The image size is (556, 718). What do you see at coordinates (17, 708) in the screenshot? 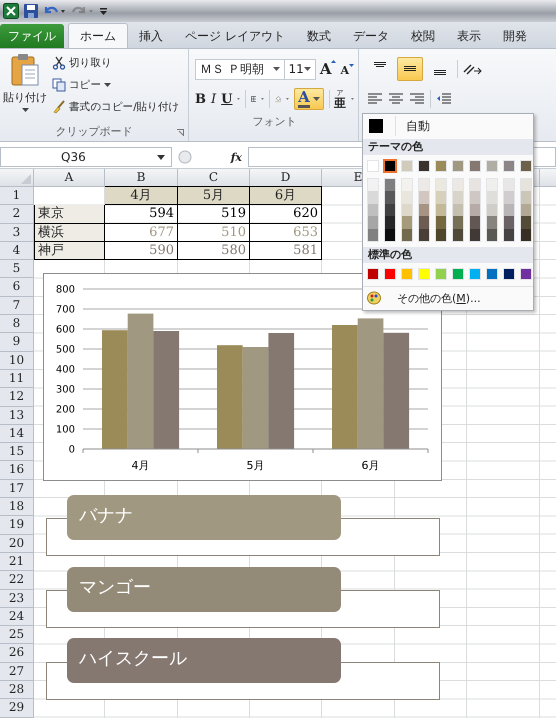
I see `row-header: 29` at bounding box center [17, 708].